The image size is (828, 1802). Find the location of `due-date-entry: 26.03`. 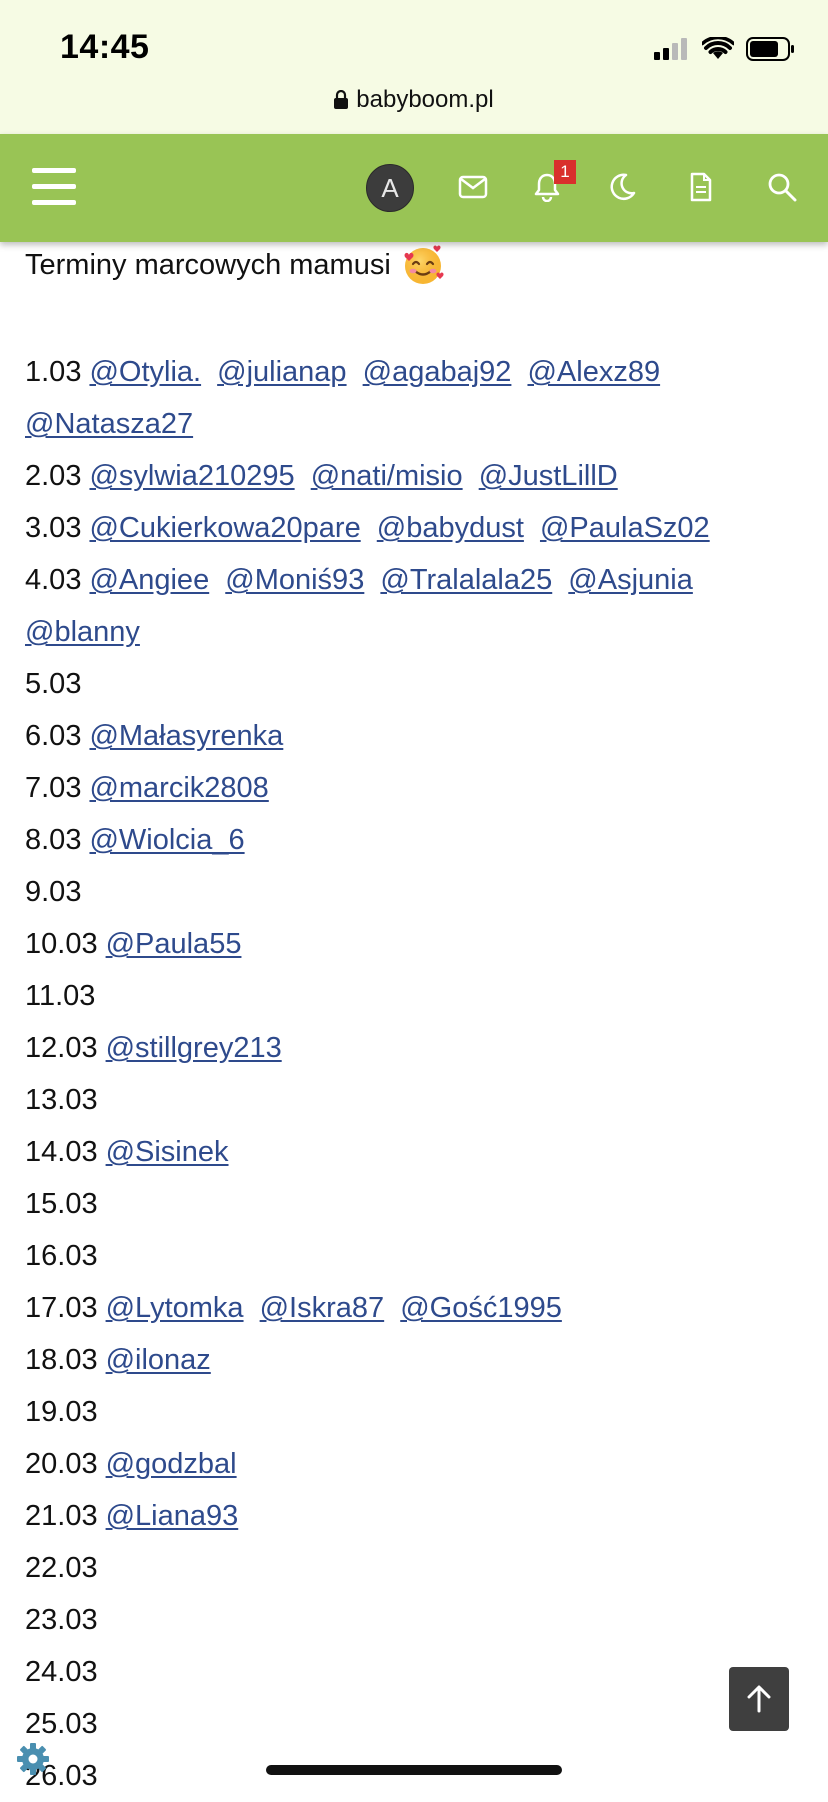

due-date-entry: 26.03 is located at coordinates (415, 1776).